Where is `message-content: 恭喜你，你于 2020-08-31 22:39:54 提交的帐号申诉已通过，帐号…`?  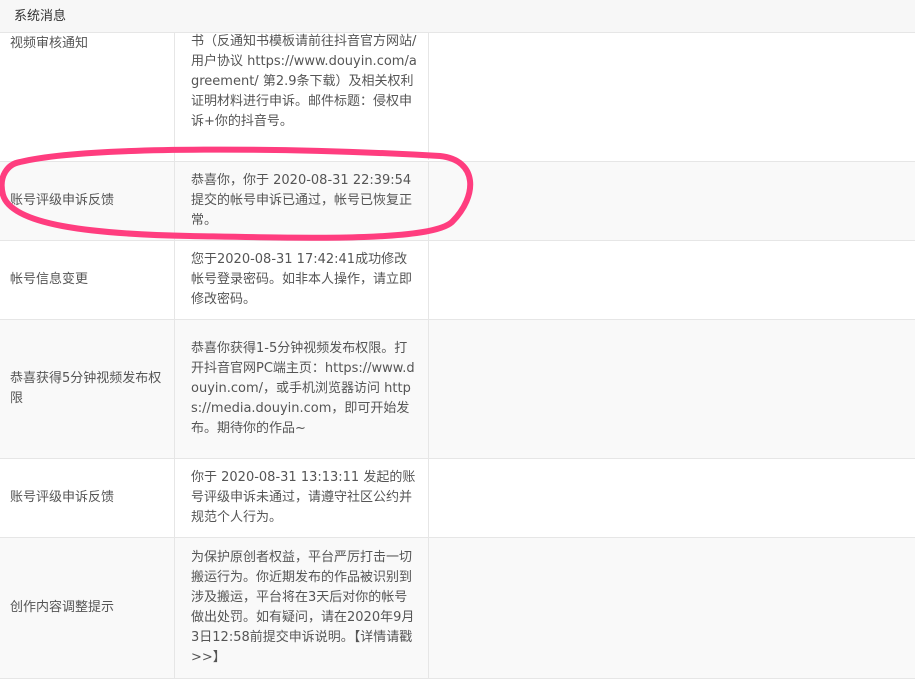 message-content: 恭喜你，你于 2020-08-31 22:39:54 提交的帐号申诉已通过，帐号… is located at coordinates (302, 201).